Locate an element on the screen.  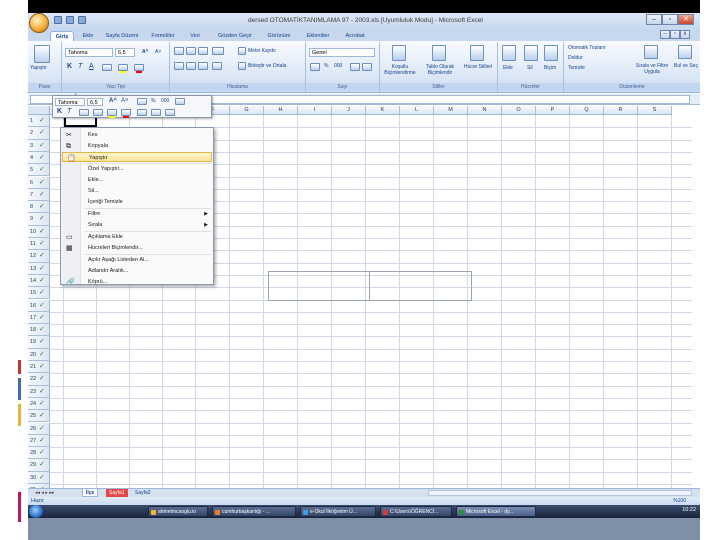
font-color-icon is located at coordinates (139, 67).